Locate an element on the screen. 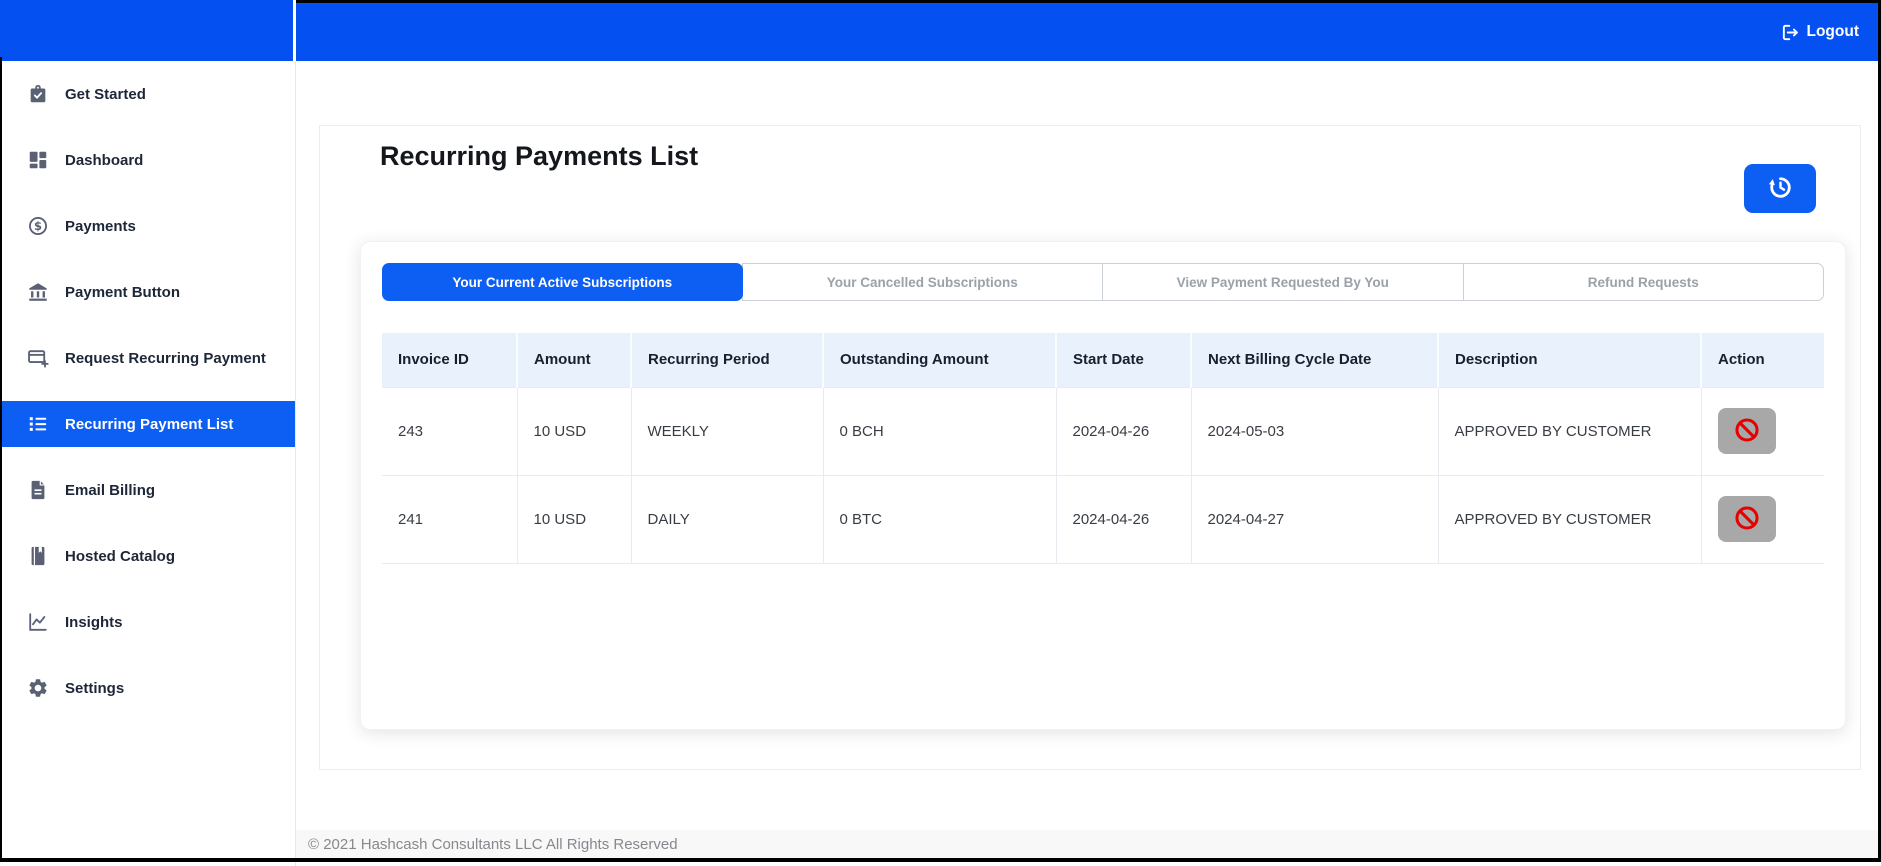  column-header-next-billing-cycle-date: Next Billing Cycle Date is located at coordinates (1315, 360).